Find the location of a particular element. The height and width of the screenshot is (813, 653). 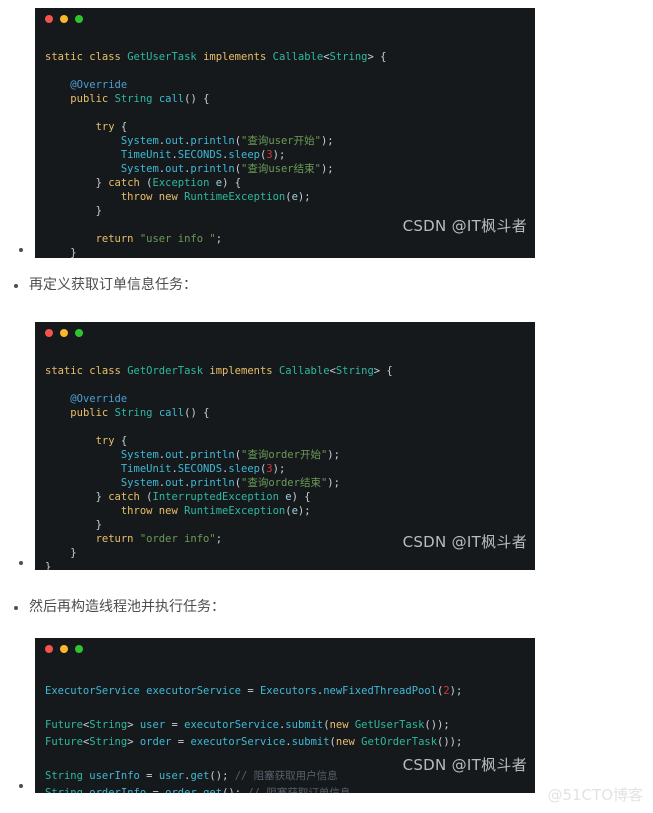

list-item-build-thread-pool: 然后再构造线程池并执行任务： is located at coordinates (119, 607).